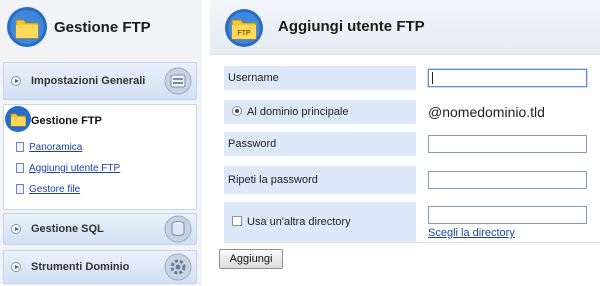 This screenshot has width=600, height=286. I want to click on domain-suffix: @nomedominio.tld, so click(486, 112).